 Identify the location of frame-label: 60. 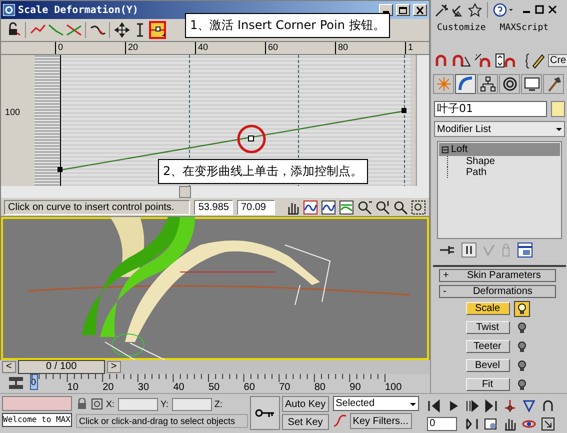
(250, 387).